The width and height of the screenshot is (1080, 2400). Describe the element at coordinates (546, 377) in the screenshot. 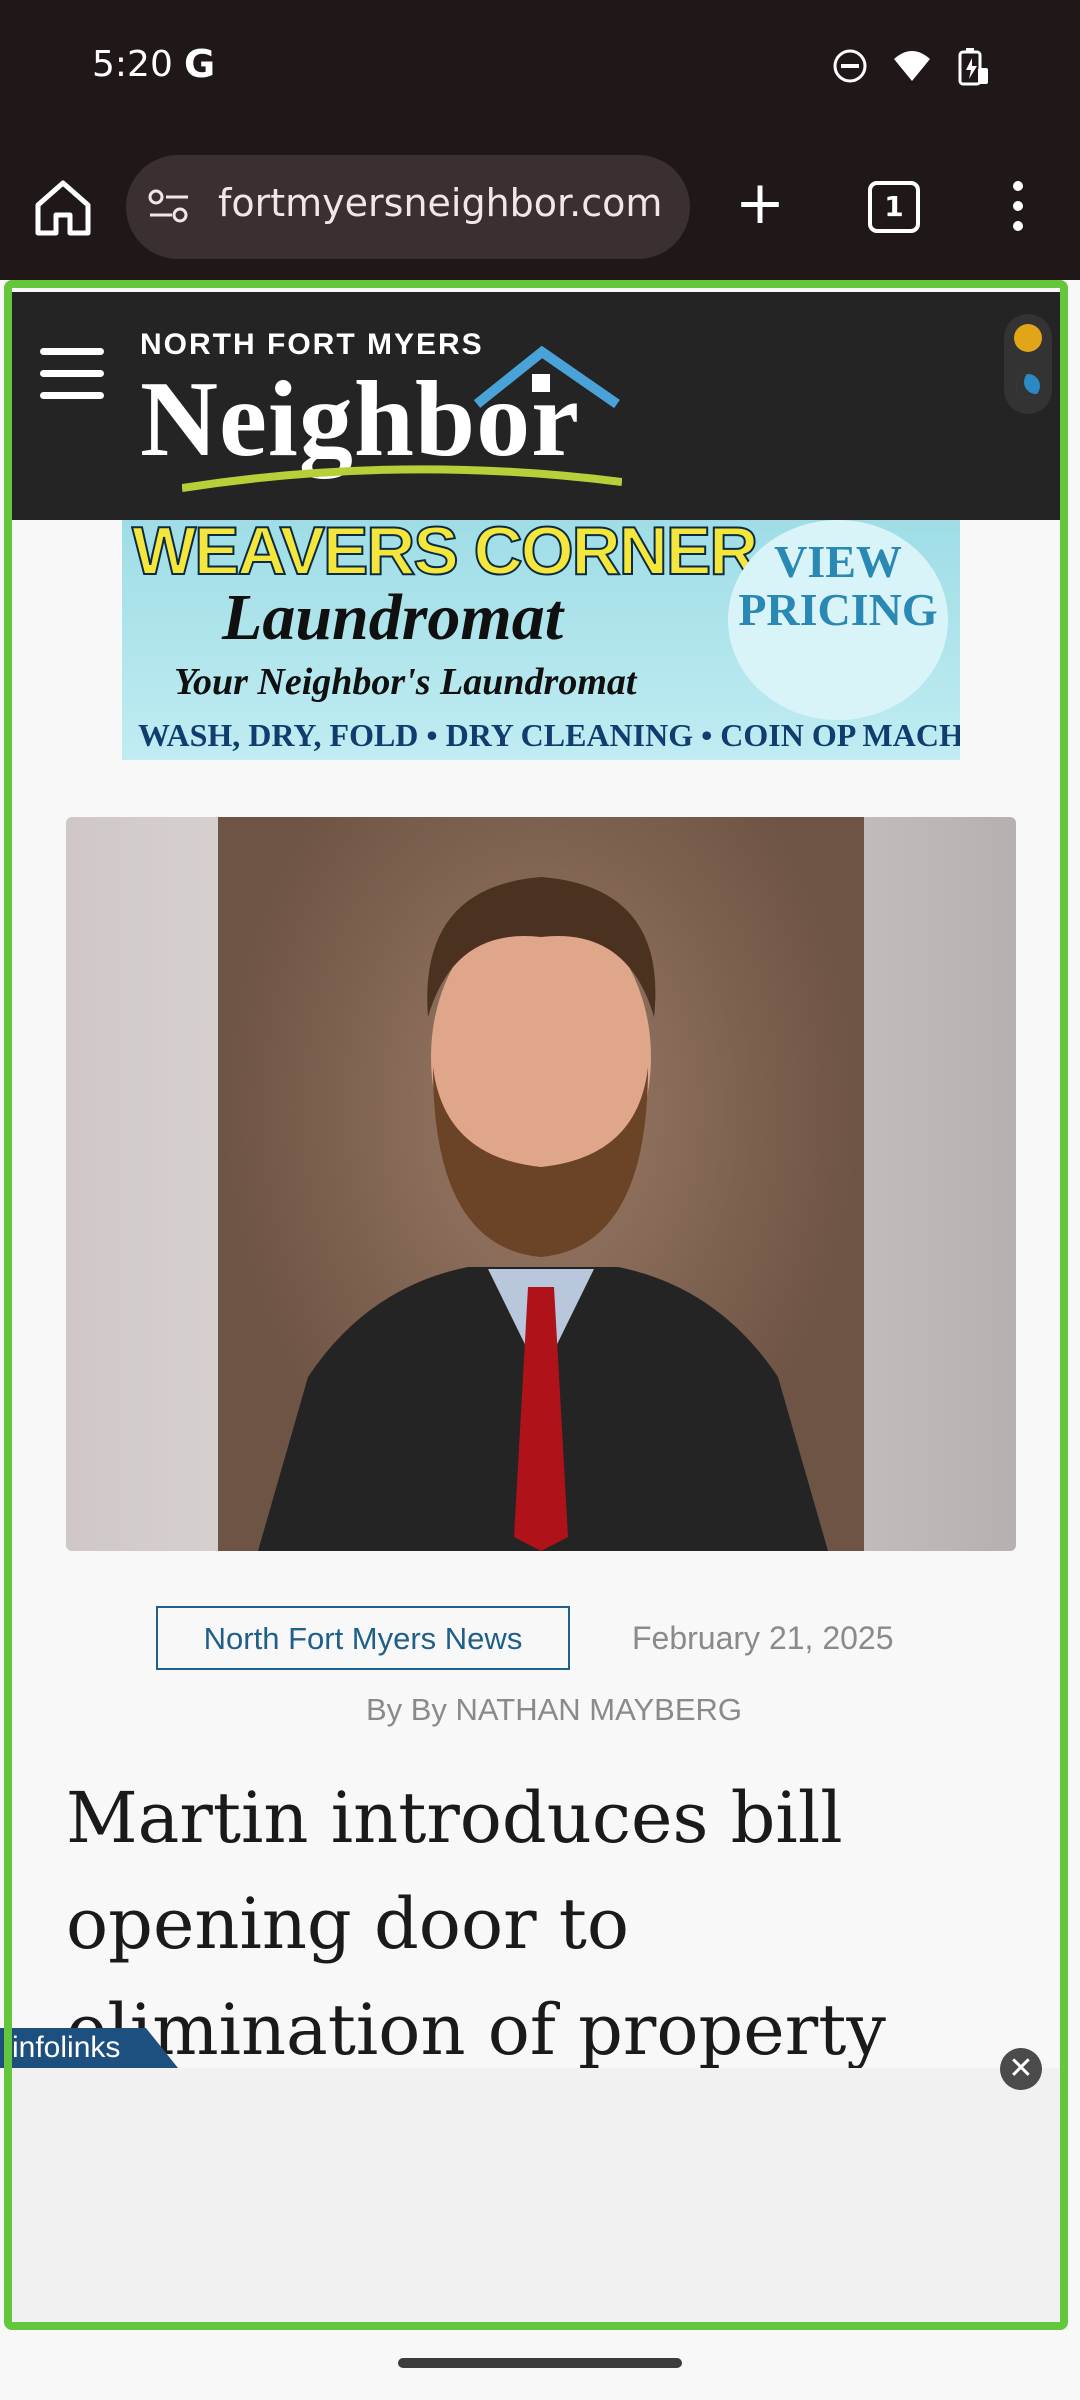

I see `house-roof-icon` at that location.